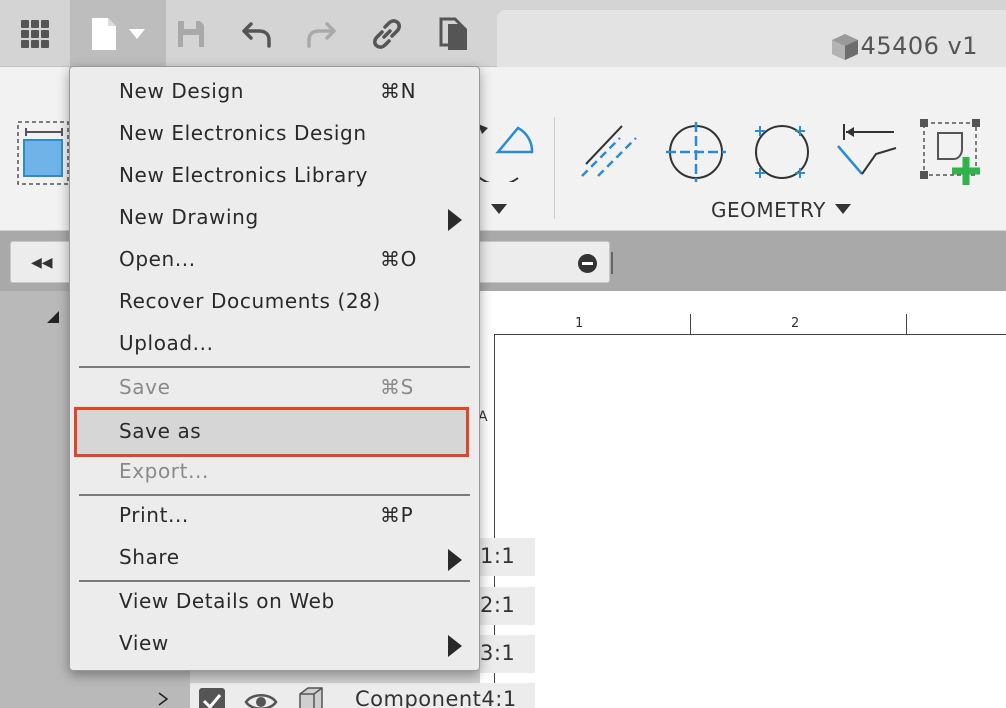 The height and width of the screenshot is (708, 1006). Describe the element at coordinates (768, 210) in the screenshot. I see `geometry-menu-label: GEOMETRY` at that location.